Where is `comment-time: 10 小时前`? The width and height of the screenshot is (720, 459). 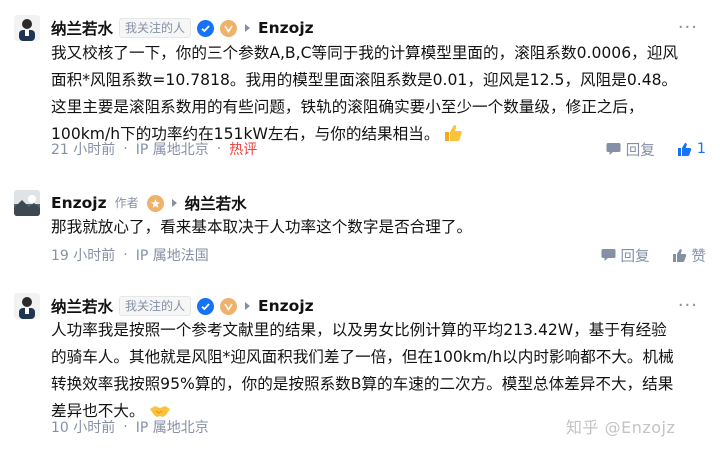
comment-time: 10 小时前 is located at coordinates (83, 428).